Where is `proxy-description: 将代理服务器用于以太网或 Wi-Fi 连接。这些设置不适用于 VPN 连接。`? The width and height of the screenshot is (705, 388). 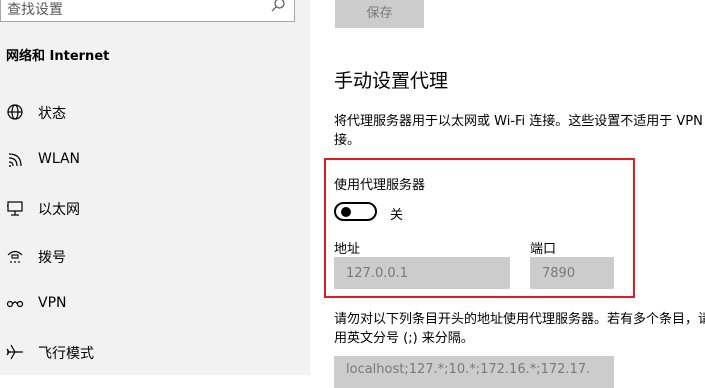 proxy-description: 将代理服务器用于以太网或 Wi-Fi 连接。这些设置不适用于 VPN 连接。 is located at coordinates (519, 131).